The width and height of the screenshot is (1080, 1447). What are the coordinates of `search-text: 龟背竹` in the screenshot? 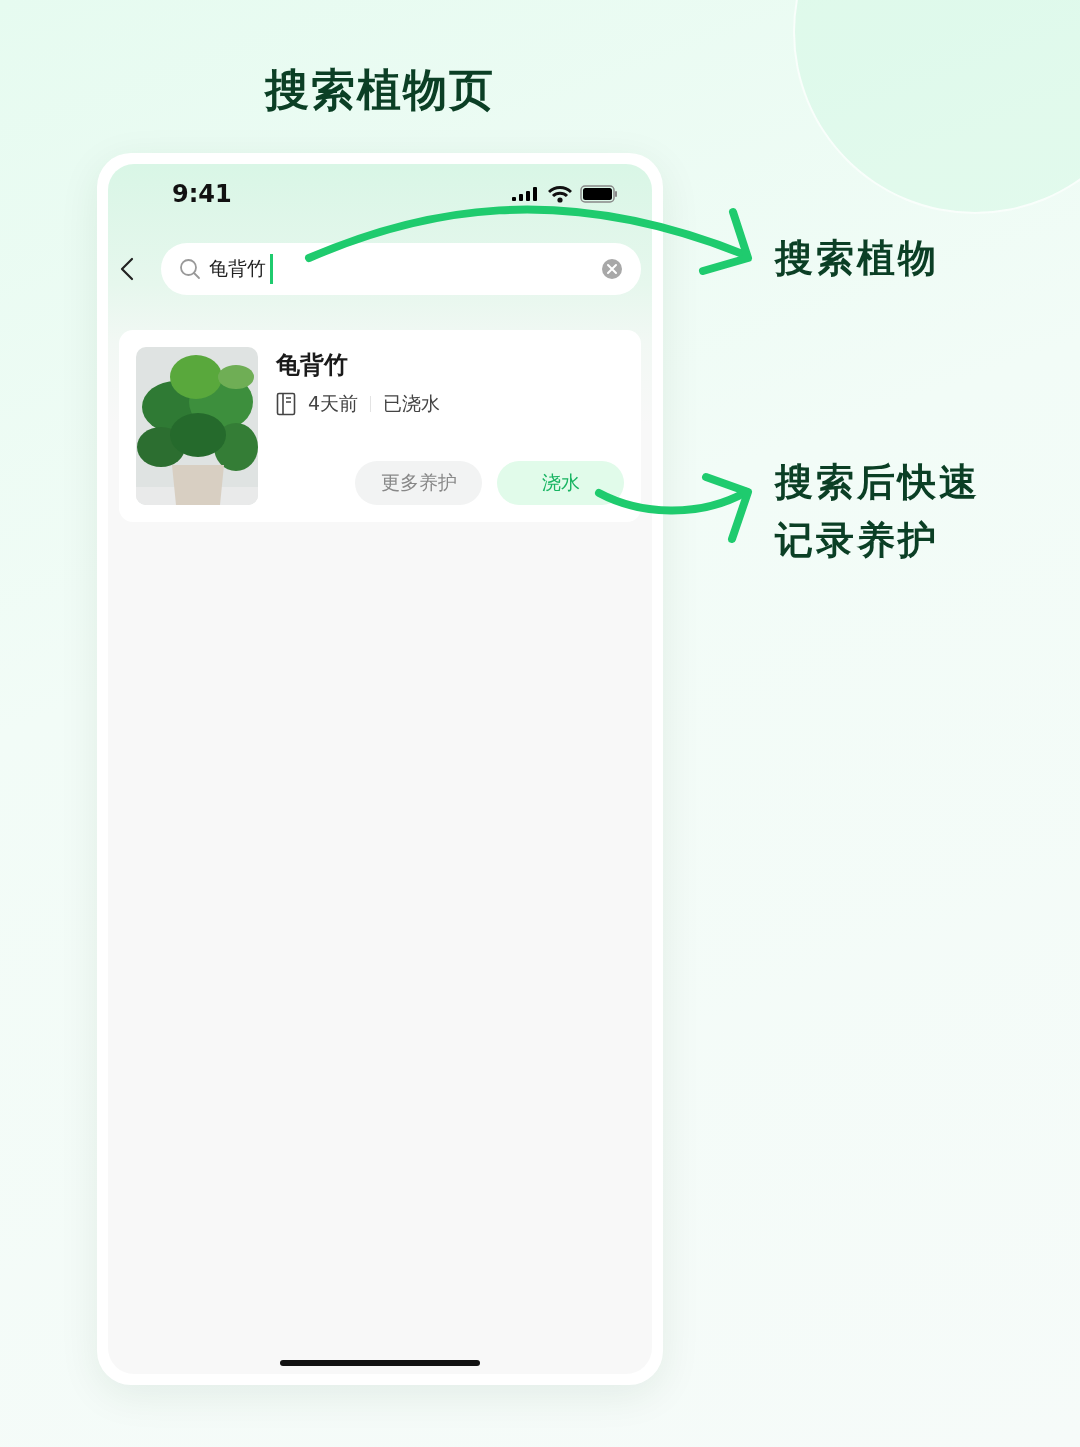 It's located at (237, 268).